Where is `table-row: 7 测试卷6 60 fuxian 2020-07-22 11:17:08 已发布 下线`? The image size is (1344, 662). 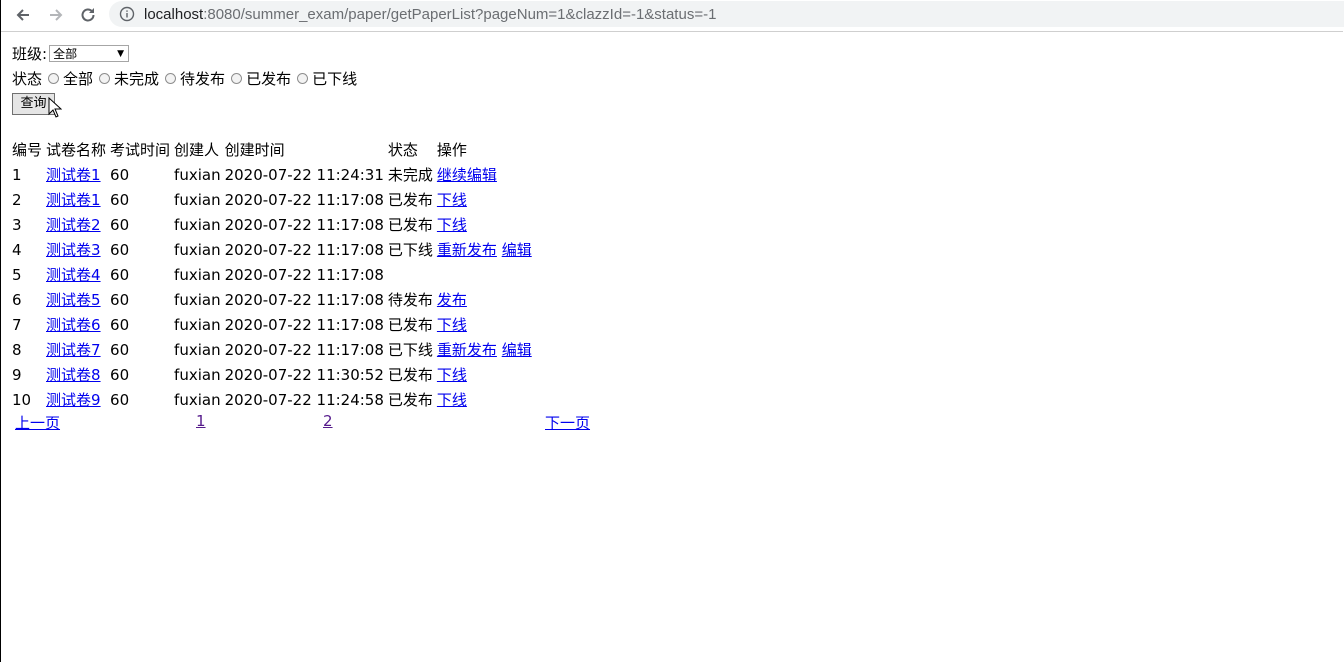
table-row: 7 测试卷6 60 fuxian 2020-07-22 11:17:08 已发布 下线 is located at coordinates (274, 324).